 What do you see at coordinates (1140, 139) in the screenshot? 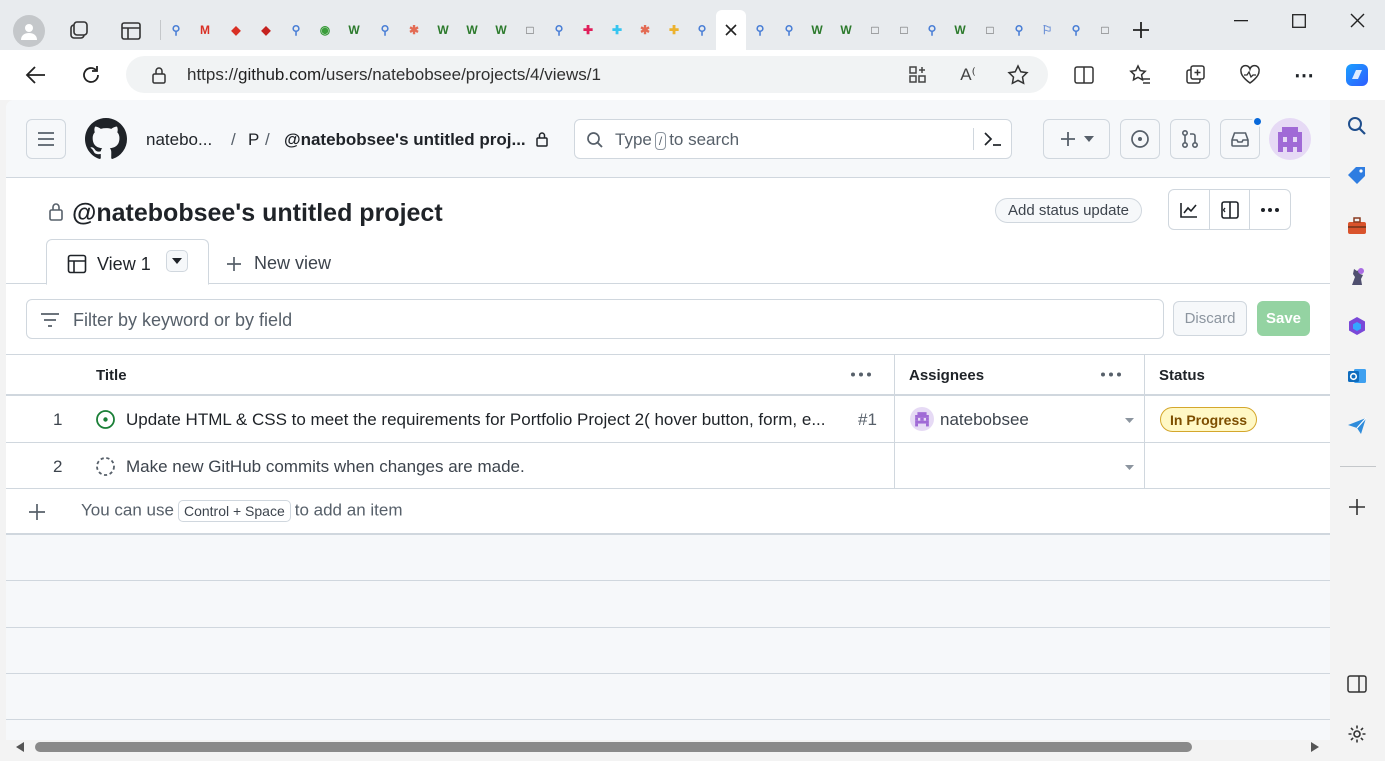
I see `issues-button` at bounding box center [1140, 139].